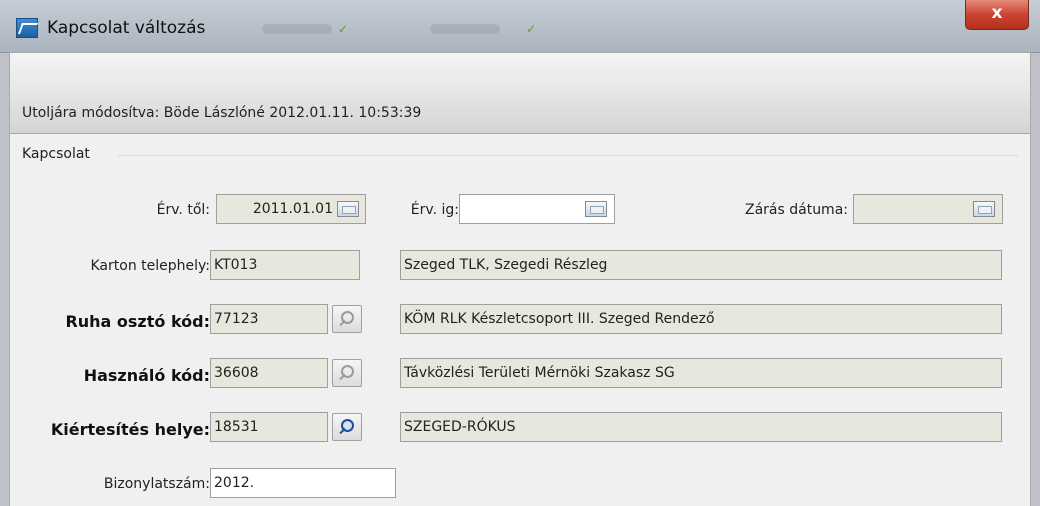  Describe the element at coordinates (156, 484) in the screenshot. I see `document-number-label: Bizonylatszám:` at that location.